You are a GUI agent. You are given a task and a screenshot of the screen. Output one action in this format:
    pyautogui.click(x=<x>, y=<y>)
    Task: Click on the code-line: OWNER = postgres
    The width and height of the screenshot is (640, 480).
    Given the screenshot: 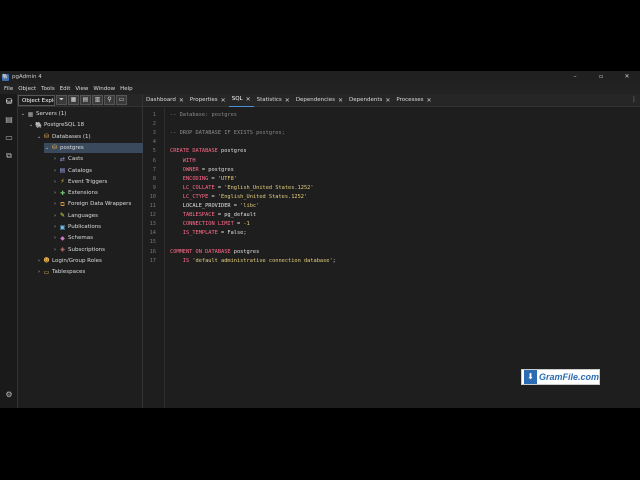 What is the action you would take?
    pyautogui.click(x=202, y=170)
    